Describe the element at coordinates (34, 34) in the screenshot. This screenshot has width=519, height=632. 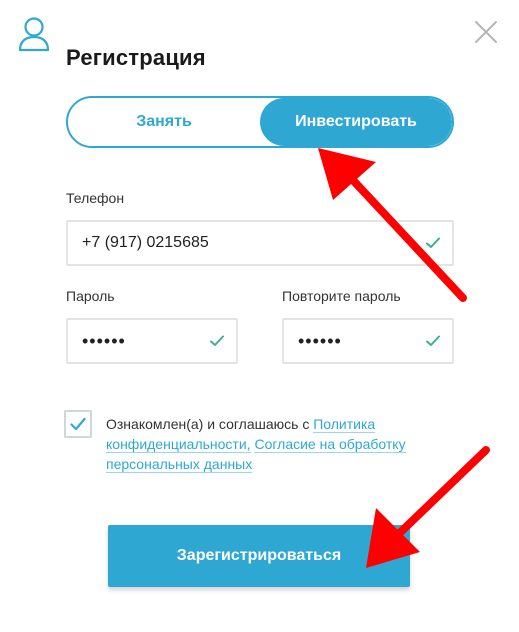
I see `user-icon` at that location.